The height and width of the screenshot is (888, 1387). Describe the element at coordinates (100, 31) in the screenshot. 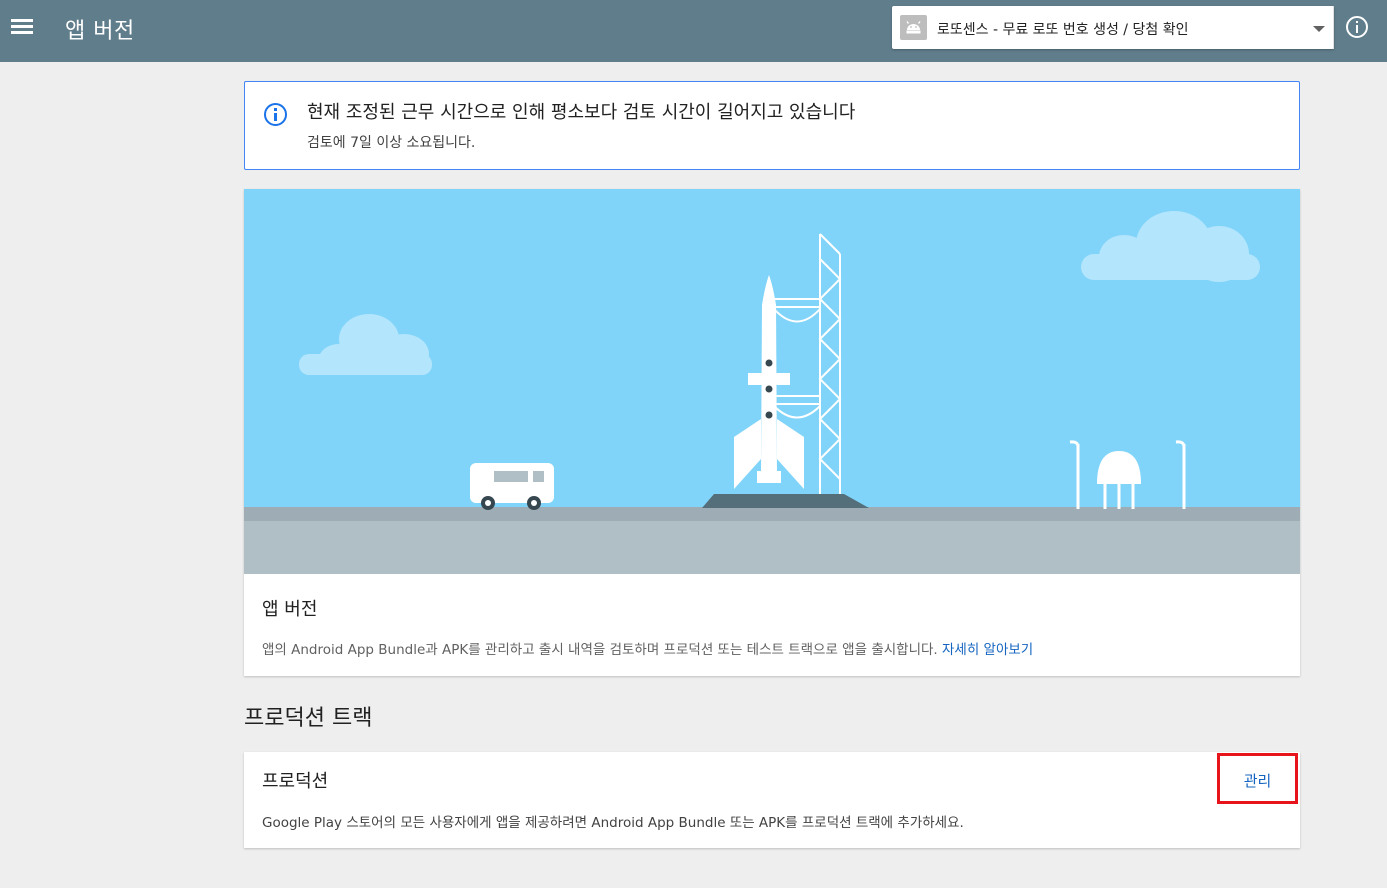

I see `page-title: 앱 버전` at that location.